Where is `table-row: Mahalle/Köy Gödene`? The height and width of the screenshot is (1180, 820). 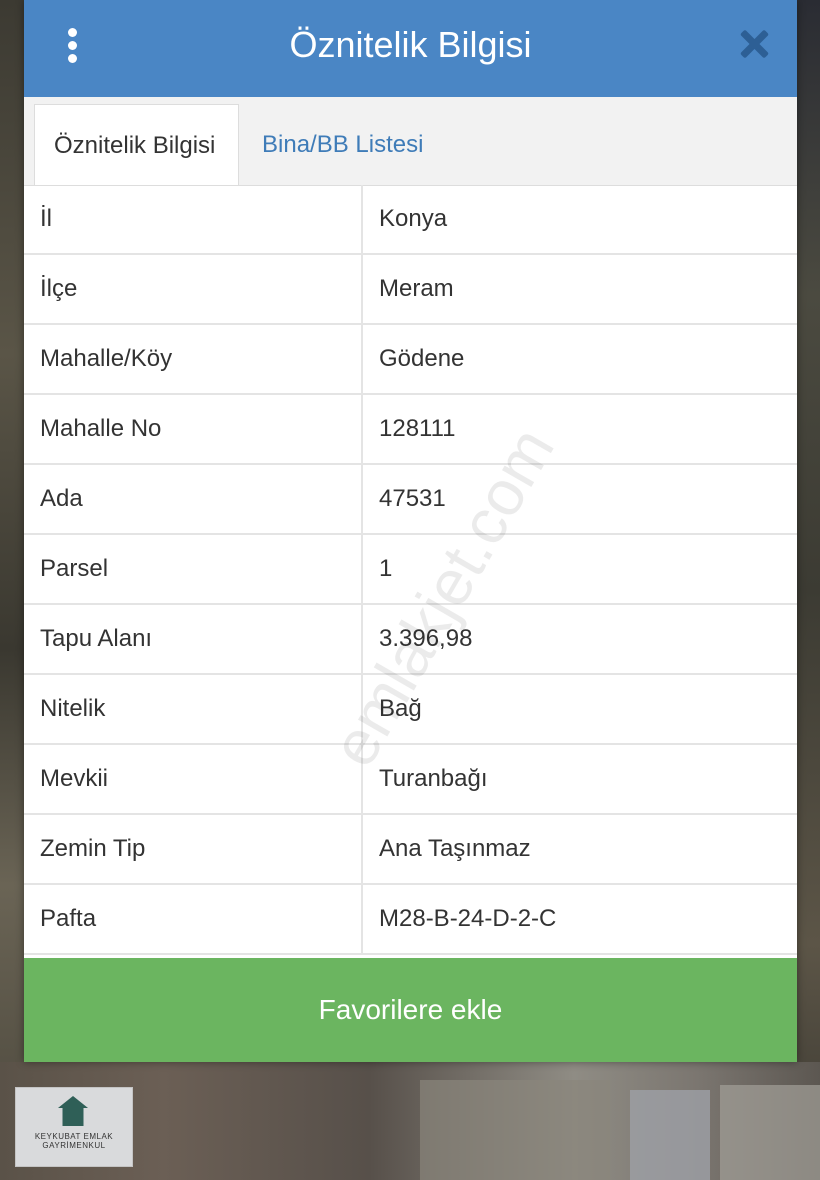 table-row: Mahalle/Köy Gödene is located at coordinates (410, 360).